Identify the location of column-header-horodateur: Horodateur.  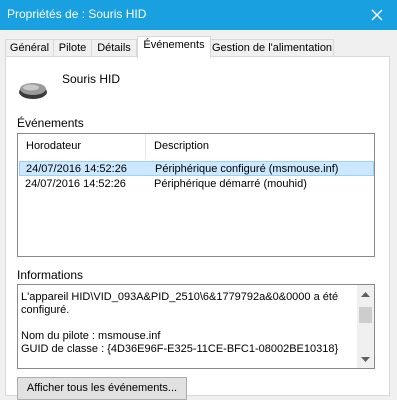
(82, 146).